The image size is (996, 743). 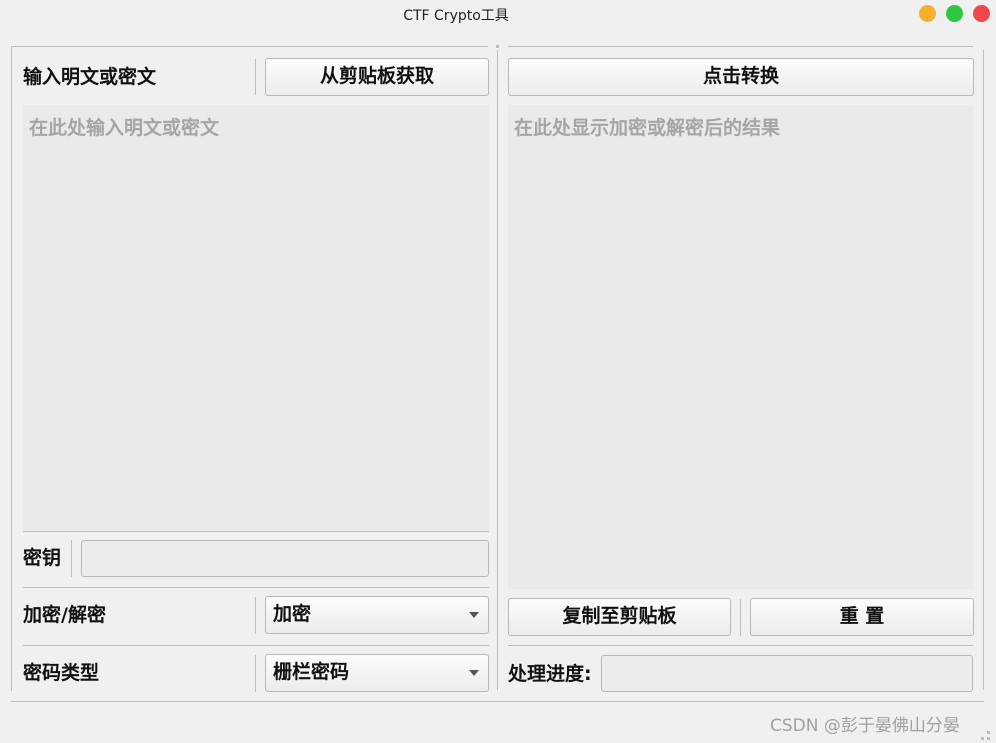 I want to click on left-panel-top-border, so click(x=249, y=46).